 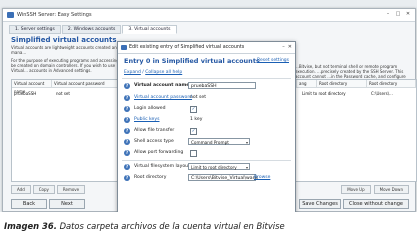 I want to click on field-public-keys: ? Public keys 1 key, so click(x=207, y=120).